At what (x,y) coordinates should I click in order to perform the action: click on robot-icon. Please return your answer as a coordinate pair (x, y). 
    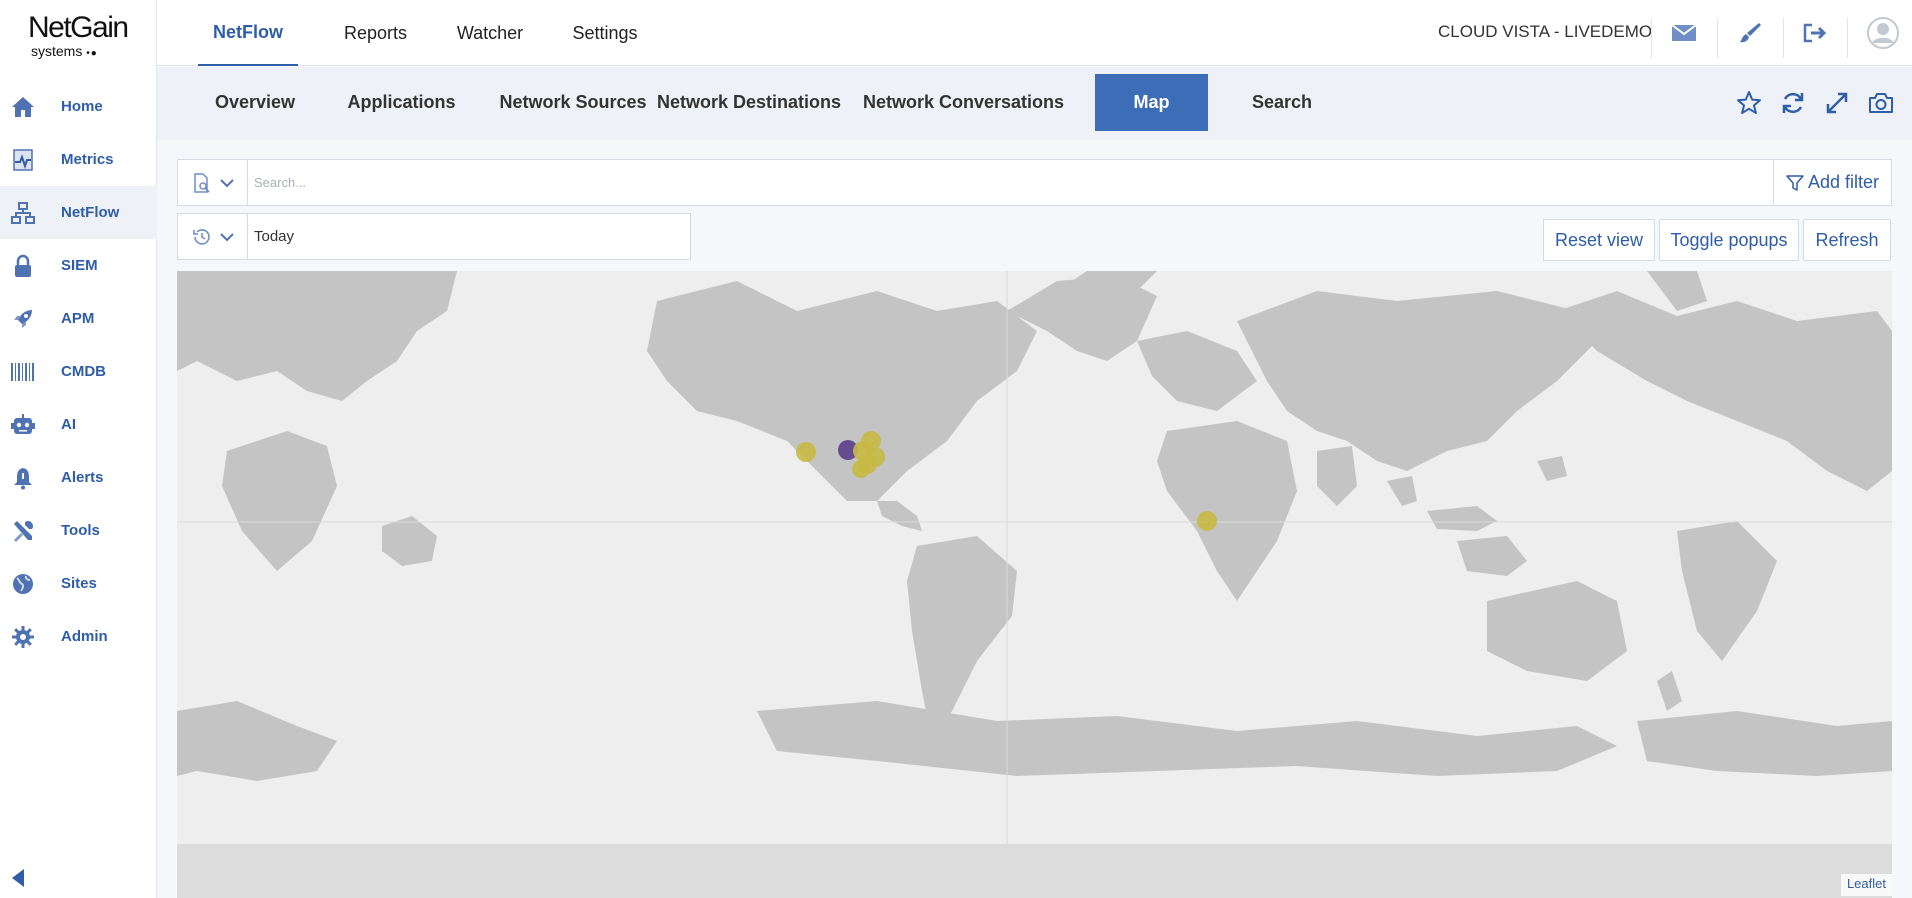
    Looking at the image, I should click on (23, 425).